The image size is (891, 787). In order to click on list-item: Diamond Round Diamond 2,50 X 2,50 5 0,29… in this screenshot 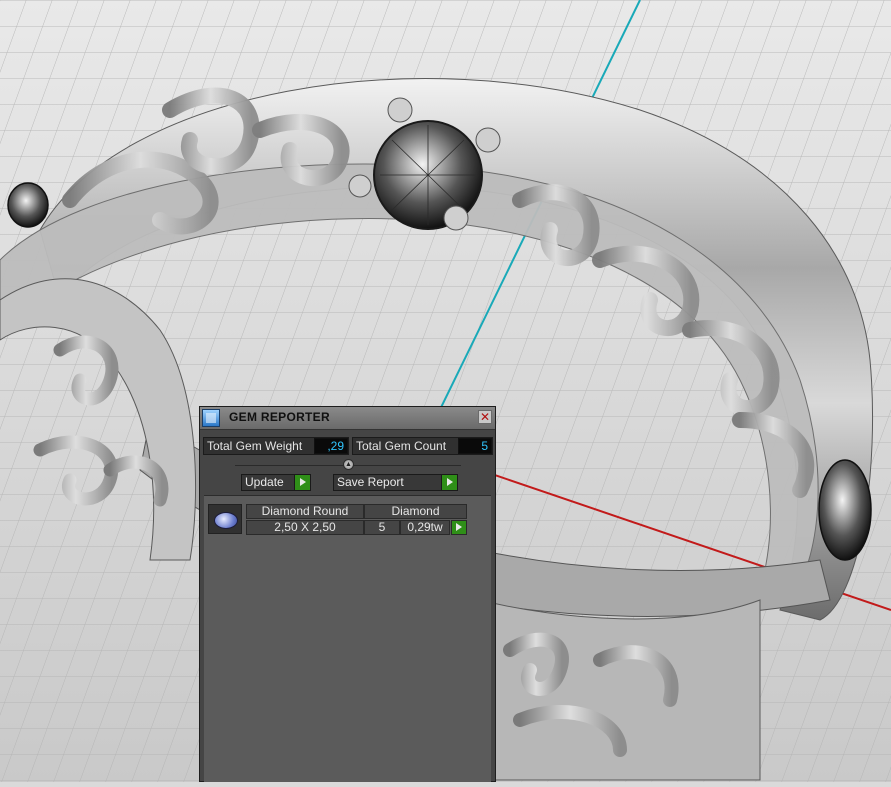, I will do `click(338, 520)`.